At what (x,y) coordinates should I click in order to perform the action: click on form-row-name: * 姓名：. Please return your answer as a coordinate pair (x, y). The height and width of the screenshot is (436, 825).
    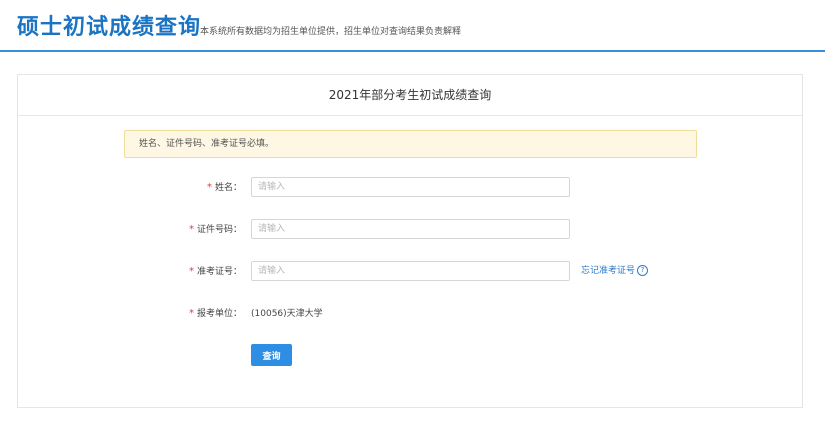
    Looking at the image, I should click on (411, 188).